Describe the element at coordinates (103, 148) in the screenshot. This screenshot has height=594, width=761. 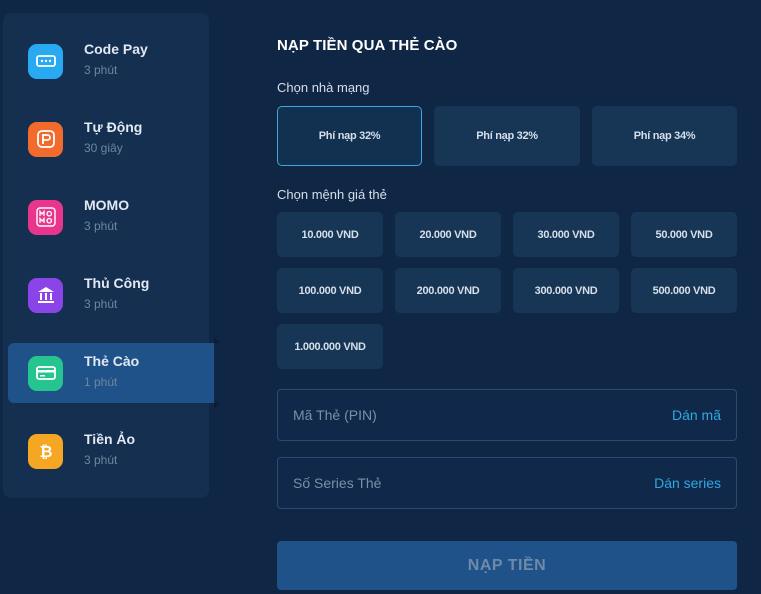
I see `method-time: 30 giây` at that location.